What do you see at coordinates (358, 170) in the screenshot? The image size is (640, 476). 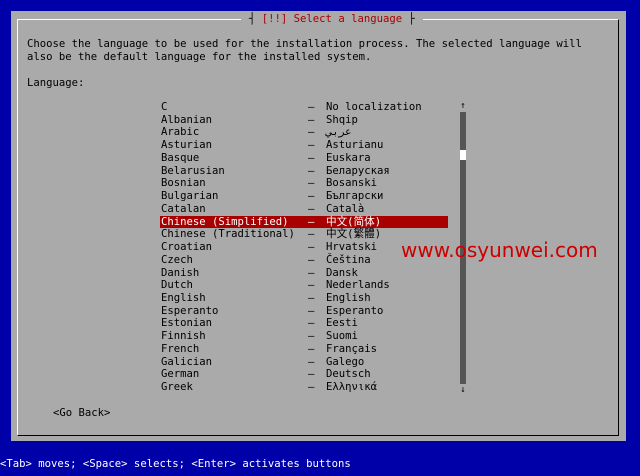 I see `language-native-name: Беларуская` at bounding box center [358, 170].